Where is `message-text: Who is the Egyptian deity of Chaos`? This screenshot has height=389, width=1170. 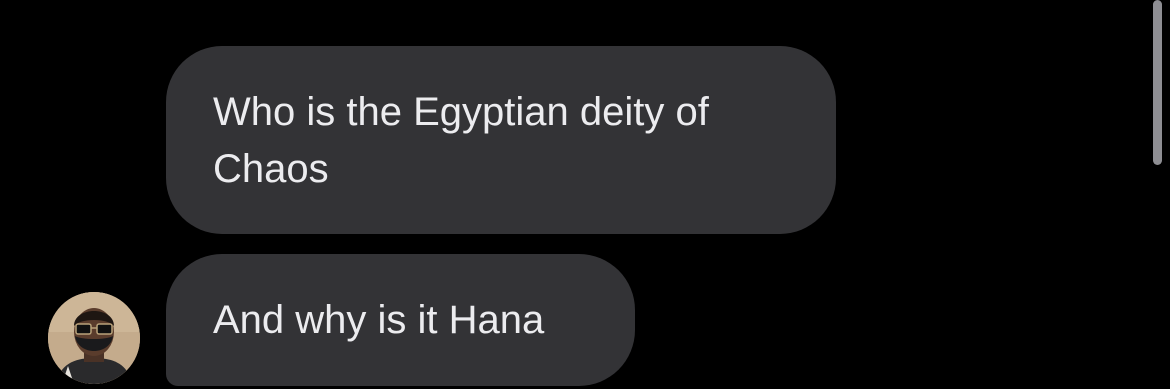
message-text: Who is the Egyptian deity of Chaos is located at coordinates (461, 140).